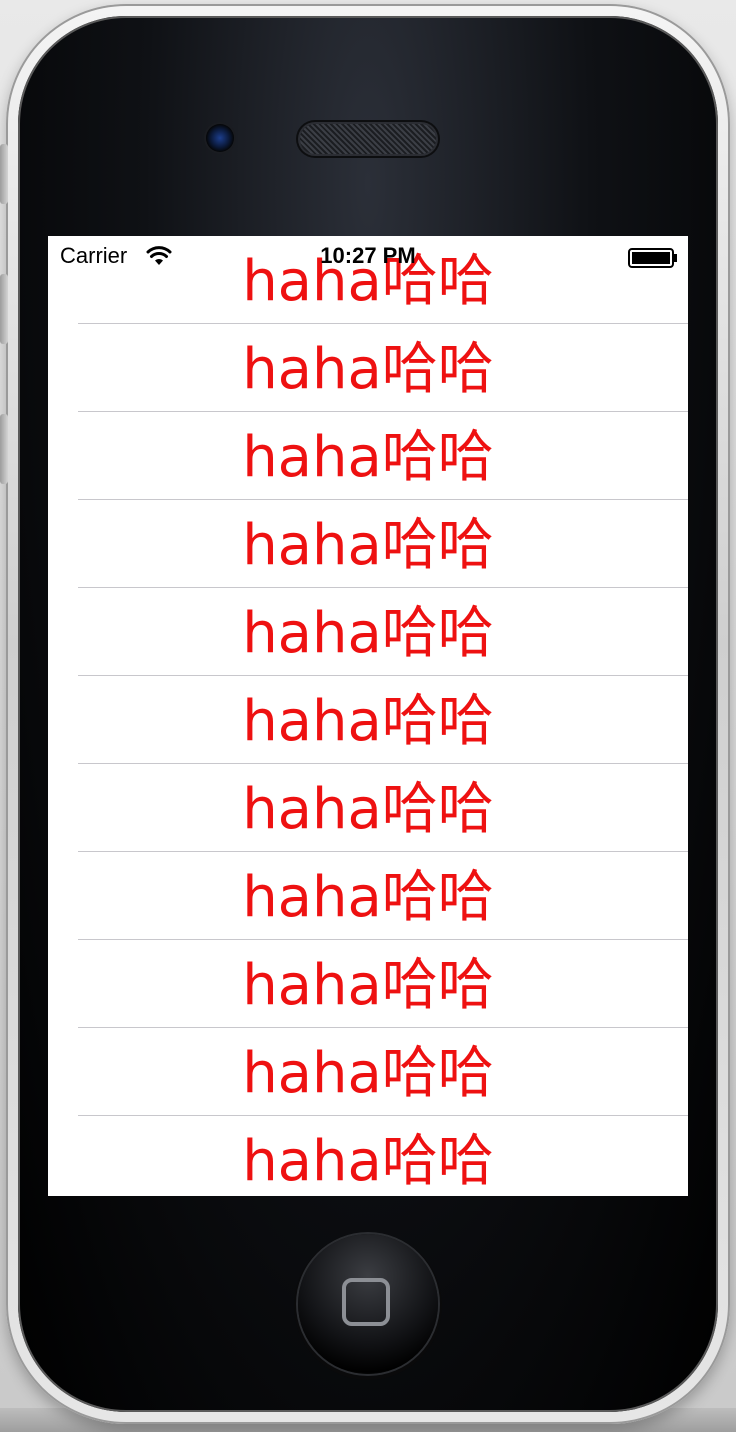 The width and height of the screenshot is (736, 1432). What do you see at coordinates (4, 174) in the screenshot?
I see `mute-switch` at bounding box center [4, 174].